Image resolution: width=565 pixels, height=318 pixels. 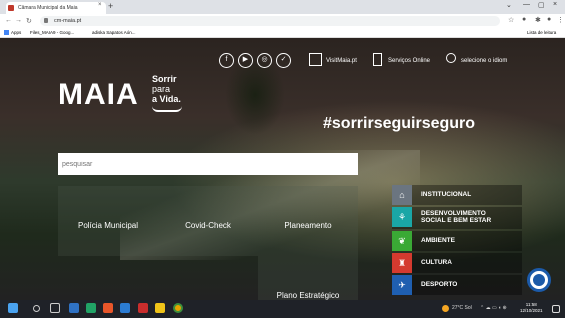 I want to click on maximize-button: ▢, so click(x=541, y=5).